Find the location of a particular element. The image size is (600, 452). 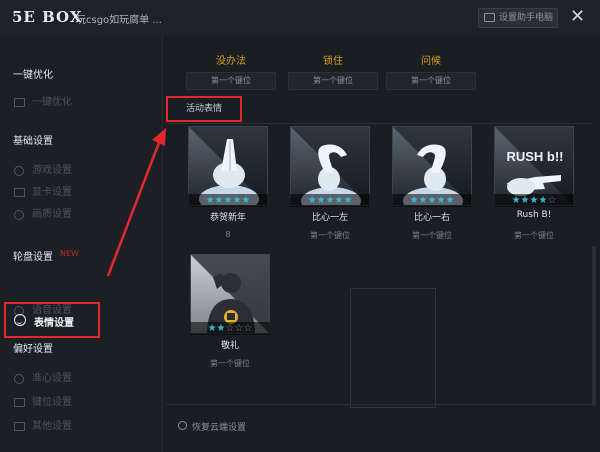

section-header-active-emotes: 活动表情 is located at coordinates (204, 109).